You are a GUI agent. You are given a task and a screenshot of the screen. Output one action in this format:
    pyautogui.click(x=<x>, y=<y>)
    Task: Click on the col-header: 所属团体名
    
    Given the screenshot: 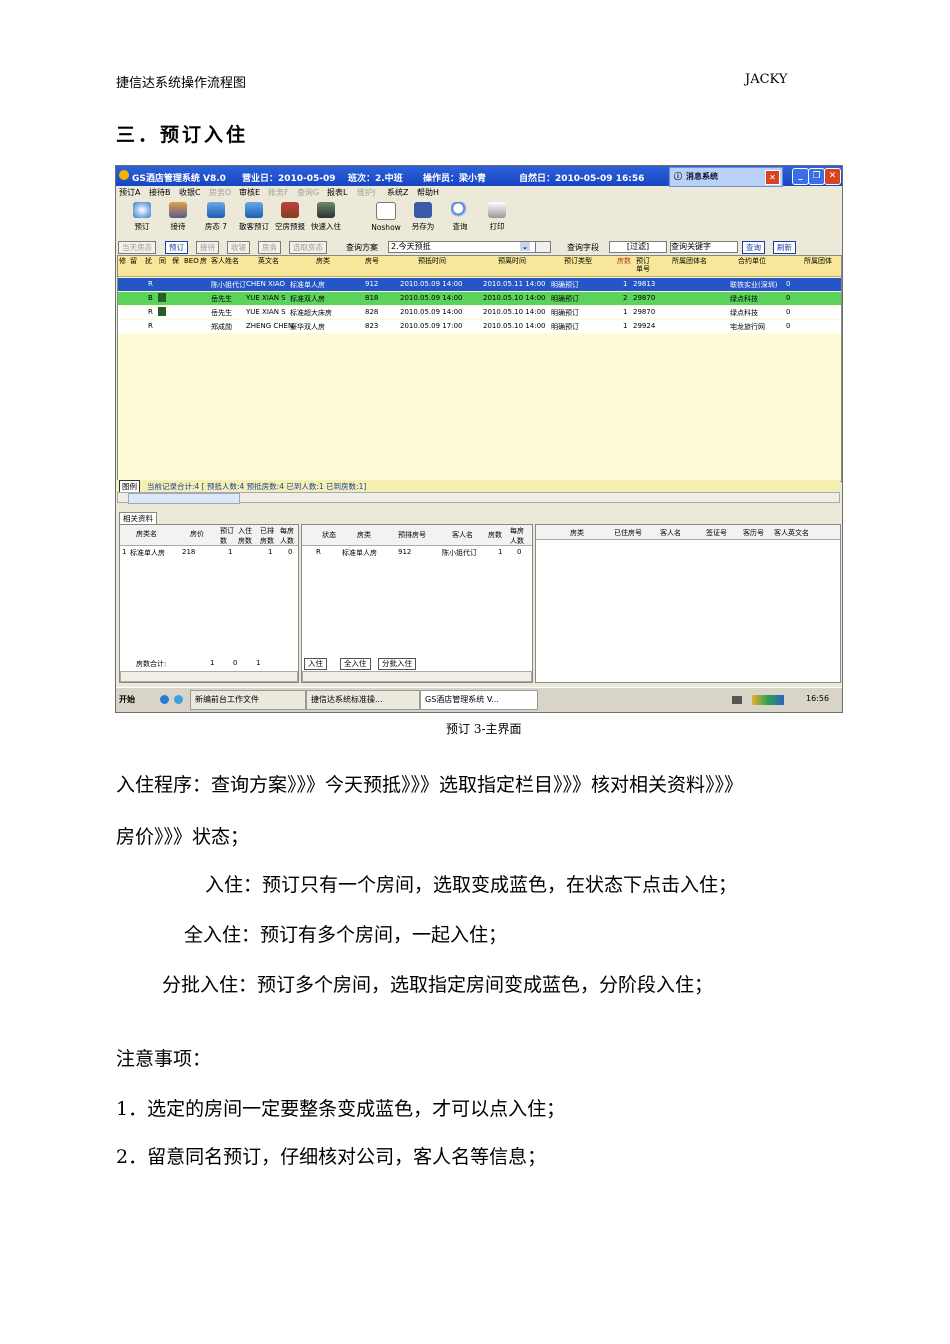 What is the action you would take?
    pyautogui.click(x=689, y=261)
    